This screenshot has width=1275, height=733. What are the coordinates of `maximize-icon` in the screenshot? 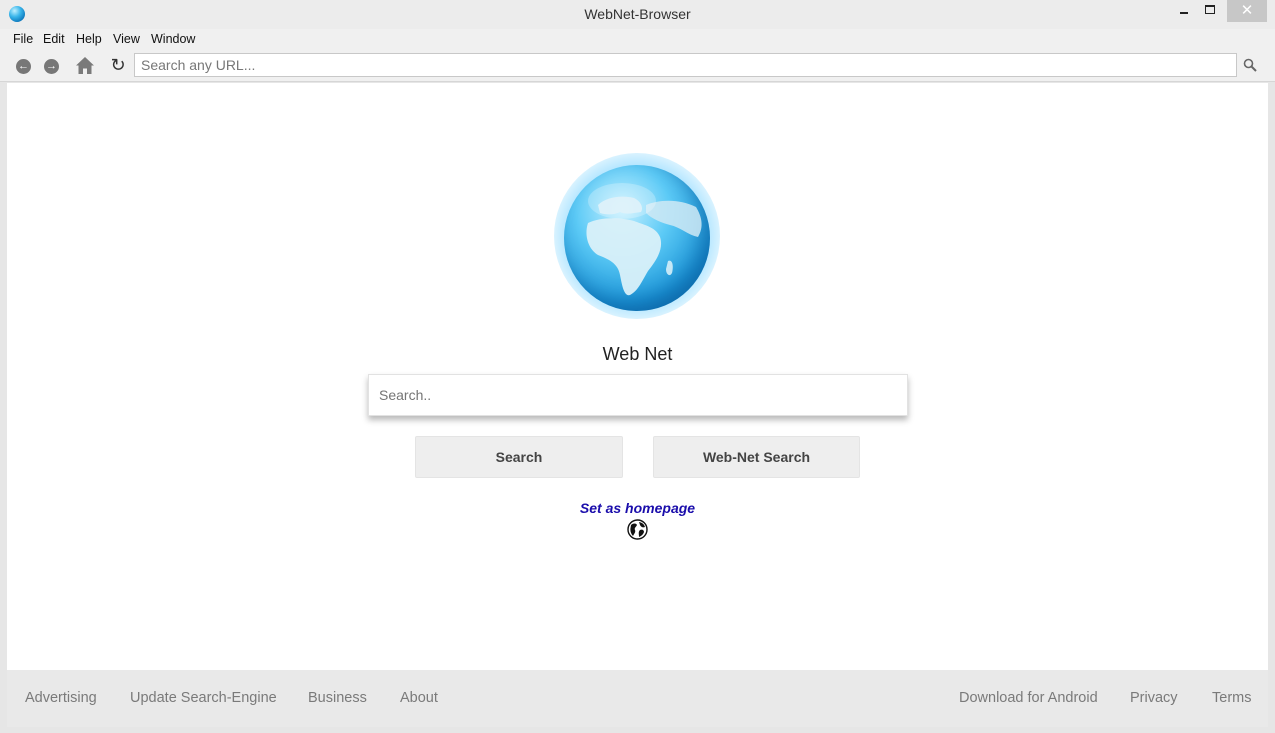 It's located at (1210, 9).